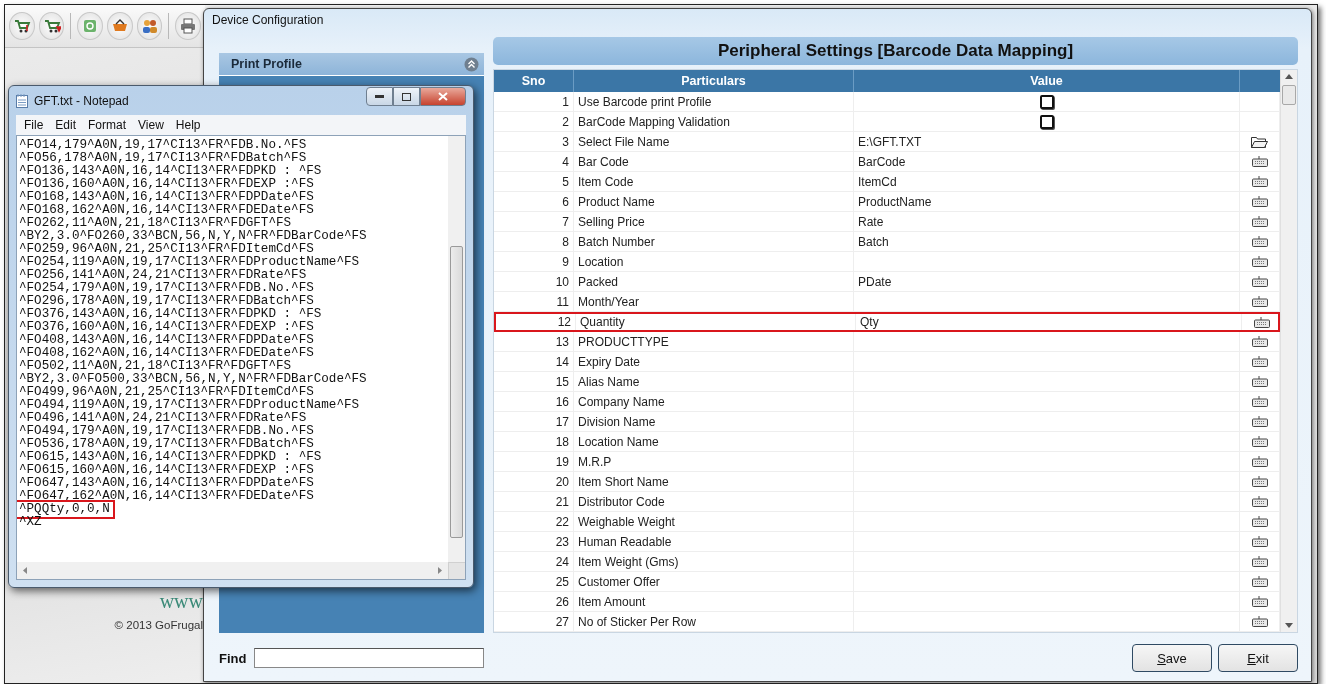 The image size is (1326, 695). I want to click on text-line: ^XZ, so click(30, 522).